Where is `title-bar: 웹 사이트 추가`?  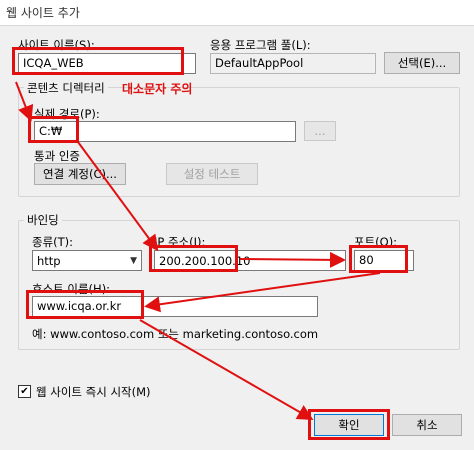
title-bar: 웹 사이트 추가 is located at coordinates (237, 13).